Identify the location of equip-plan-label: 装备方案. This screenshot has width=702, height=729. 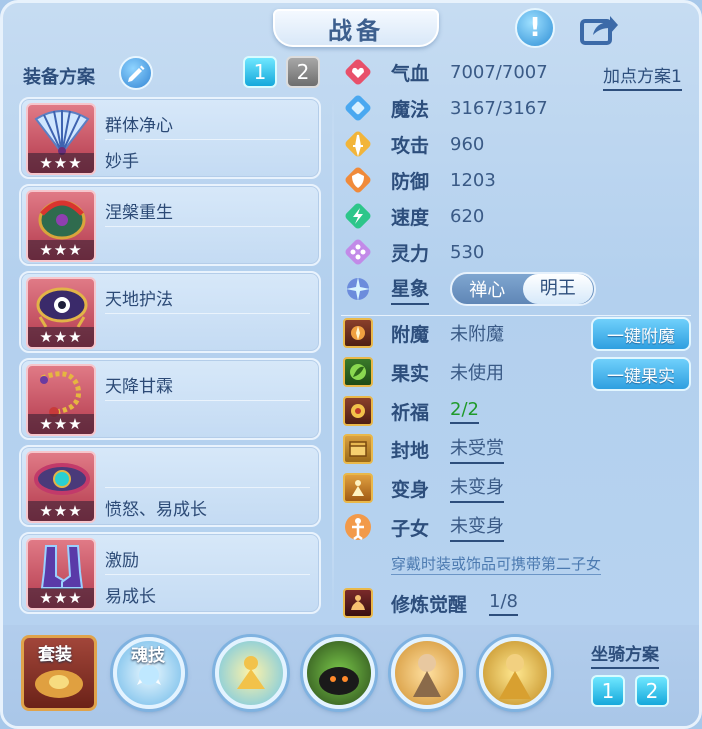
(59, 77).